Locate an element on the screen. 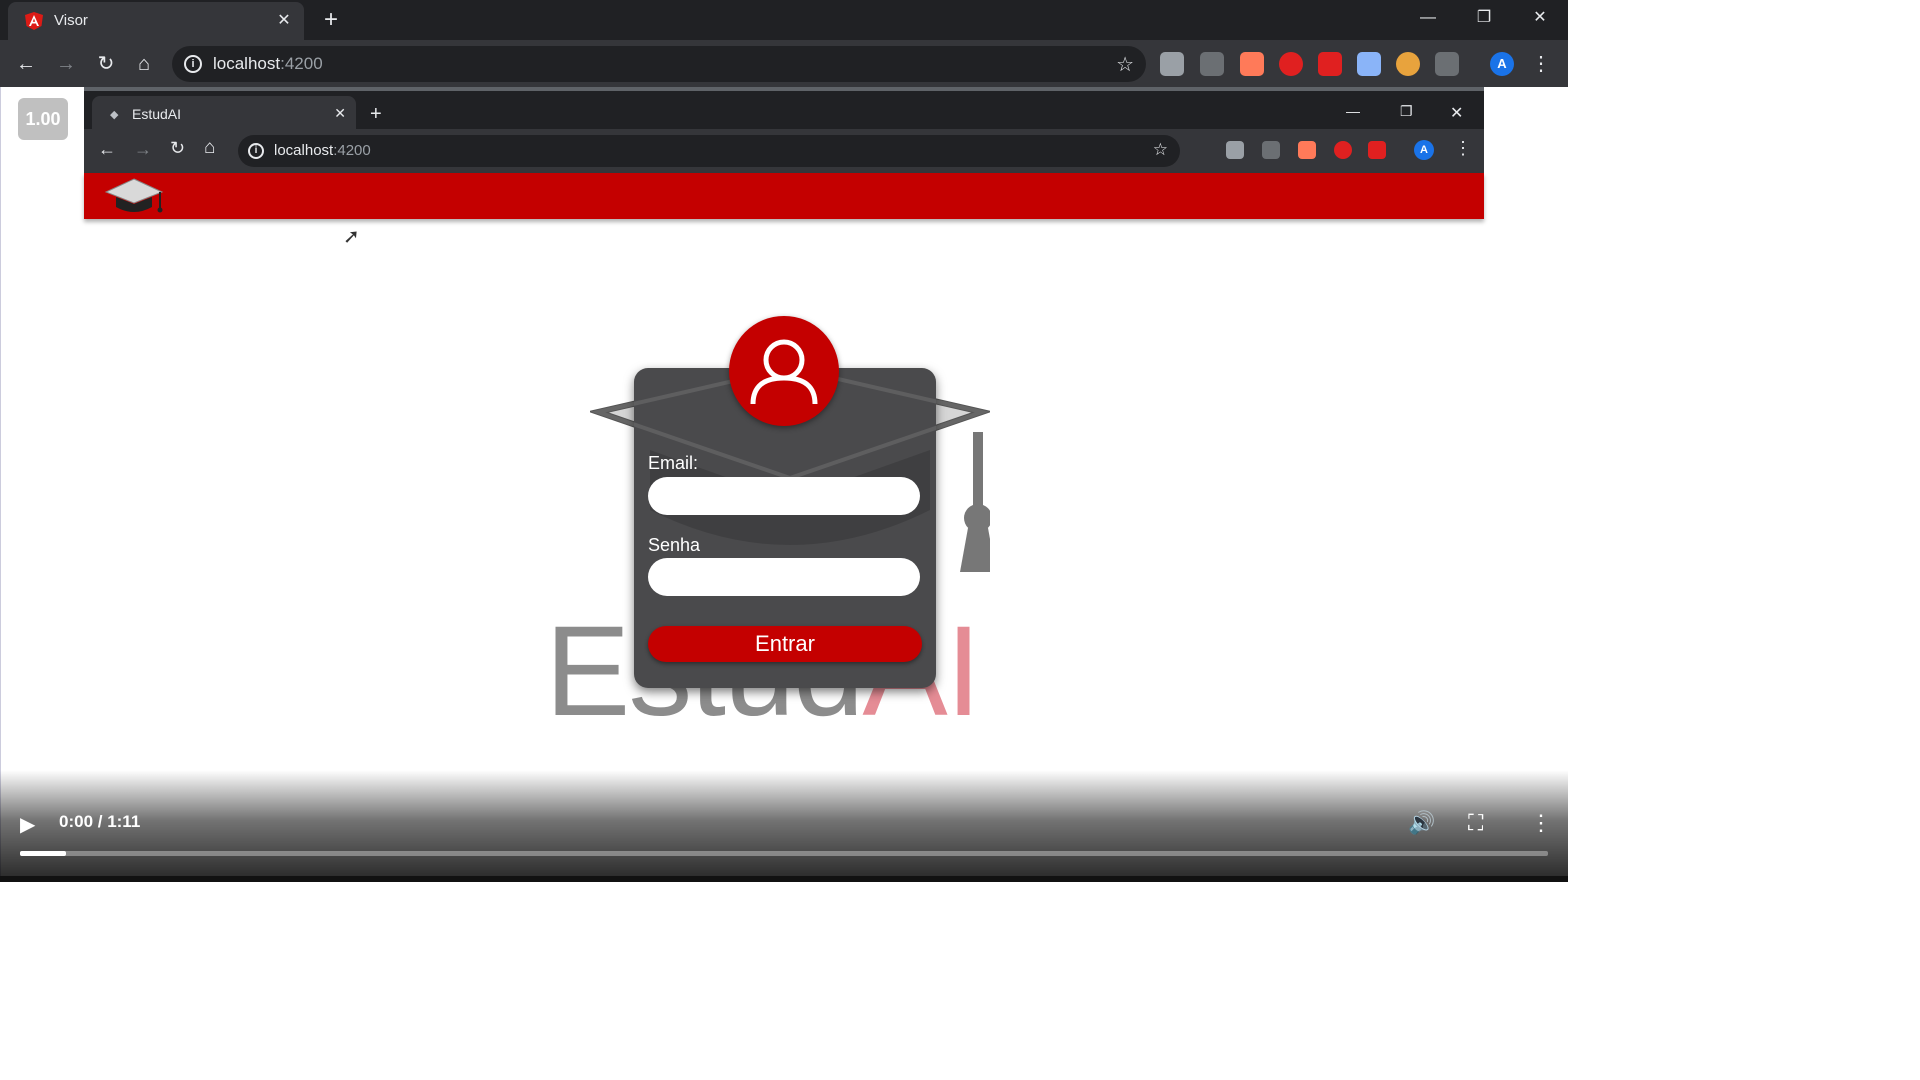 Image resolution: width=1920 pixels, height=1080 pixels. user-avatar-icon is located at coordinates (784, 371).